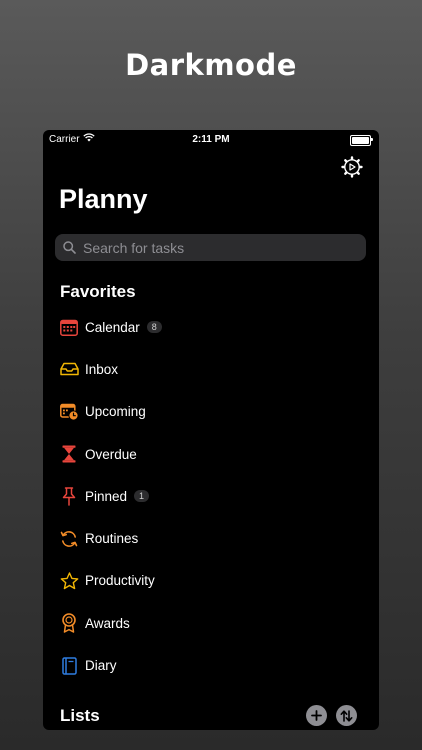 The width and height of the screenshot is (422, 750). I want to click on upcoming-icon, so click(69, 412).